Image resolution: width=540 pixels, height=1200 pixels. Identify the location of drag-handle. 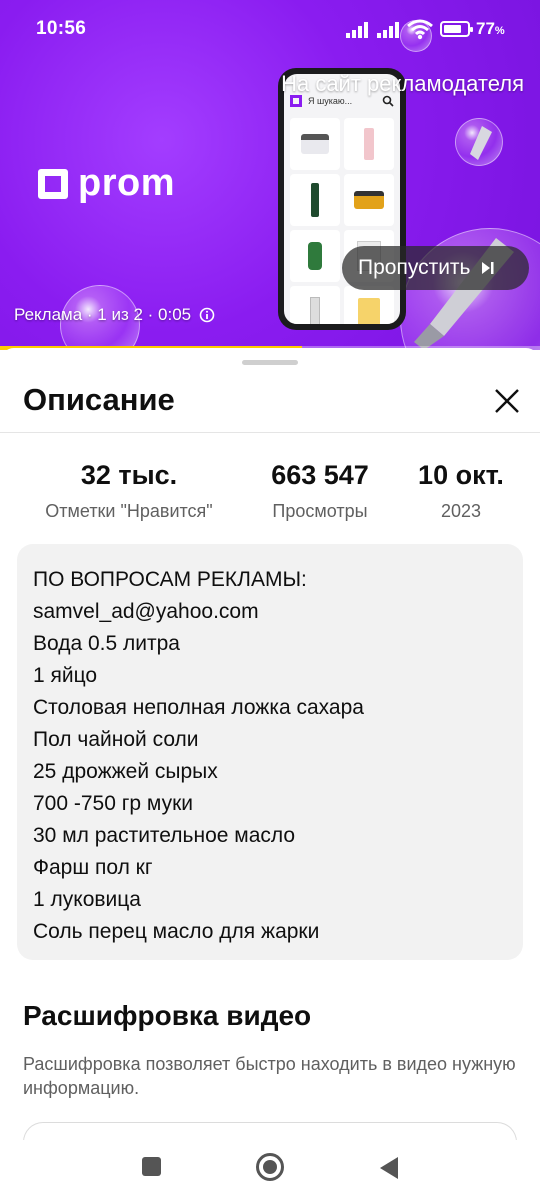
(270, 362).